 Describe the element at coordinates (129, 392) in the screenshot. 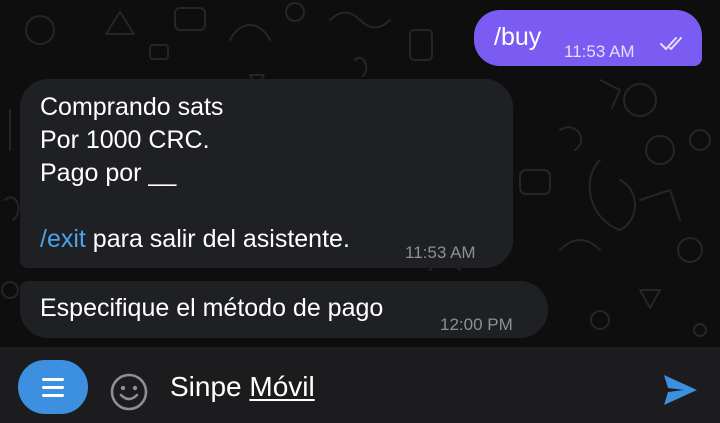

I see `smile-icon` at that location.